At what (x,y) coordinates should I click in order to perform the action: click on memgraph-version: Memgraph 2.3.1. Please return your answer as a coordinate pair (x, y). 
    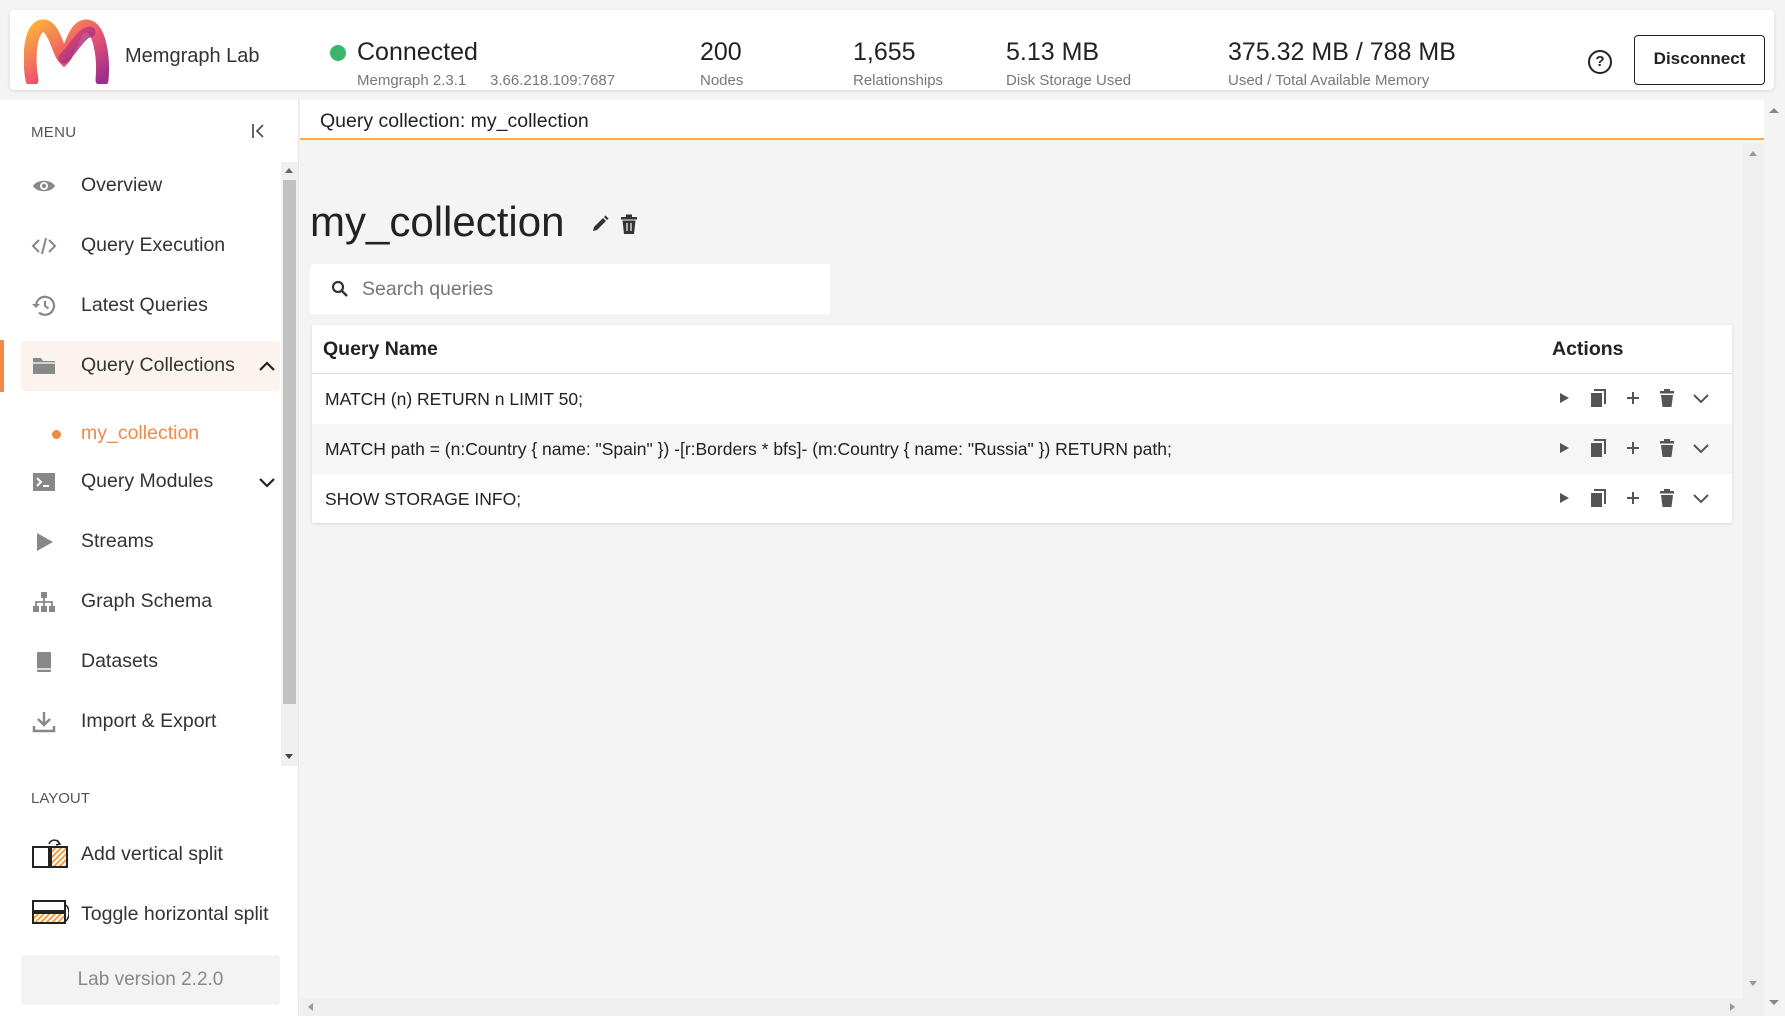
    Looking at the image, I should click on (412, 80).